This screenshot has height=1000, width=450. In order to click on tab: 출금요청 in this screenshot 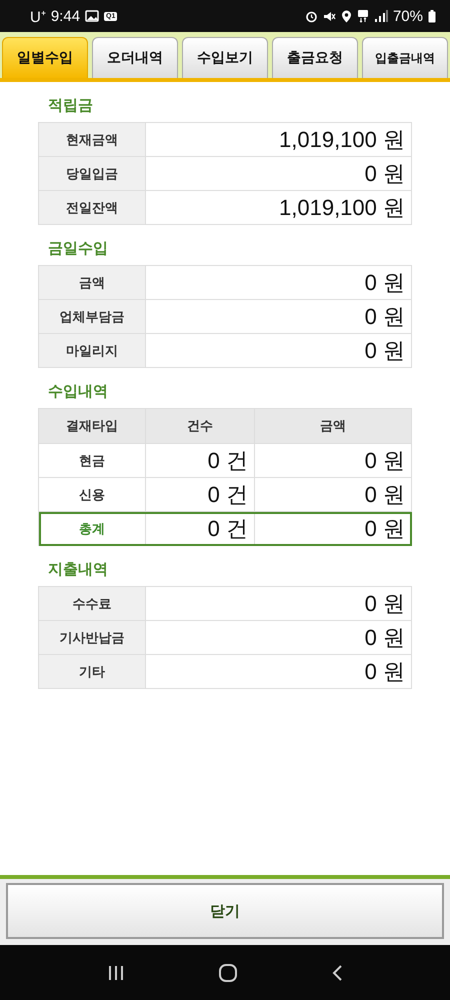, I will do `click(315, 57)`.